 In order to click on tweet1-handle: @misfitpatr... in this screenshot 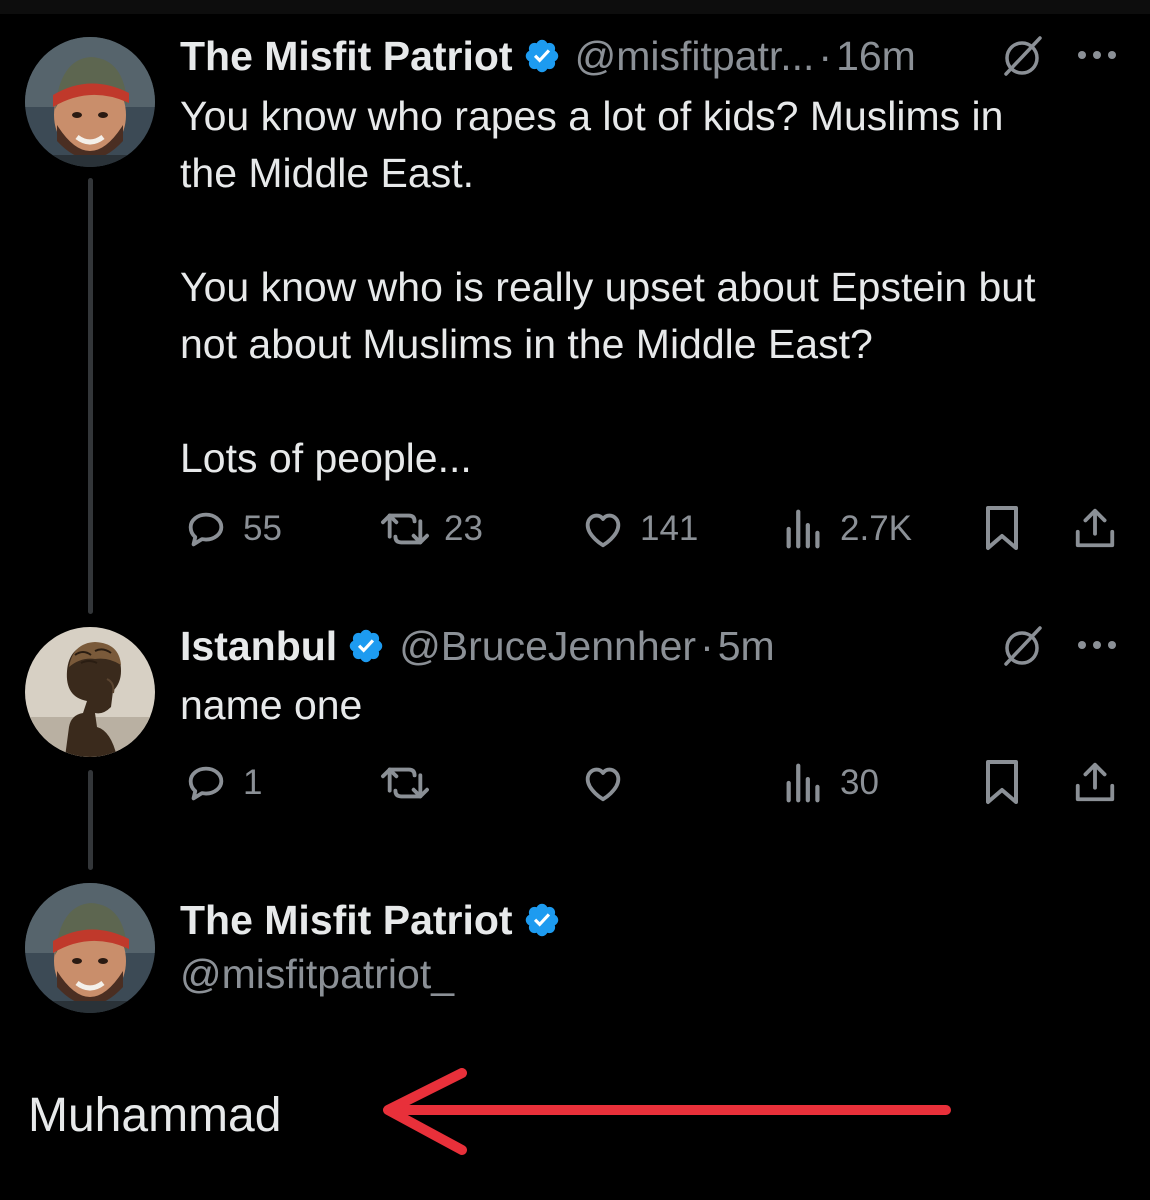, I will do `click(695, 56)`.